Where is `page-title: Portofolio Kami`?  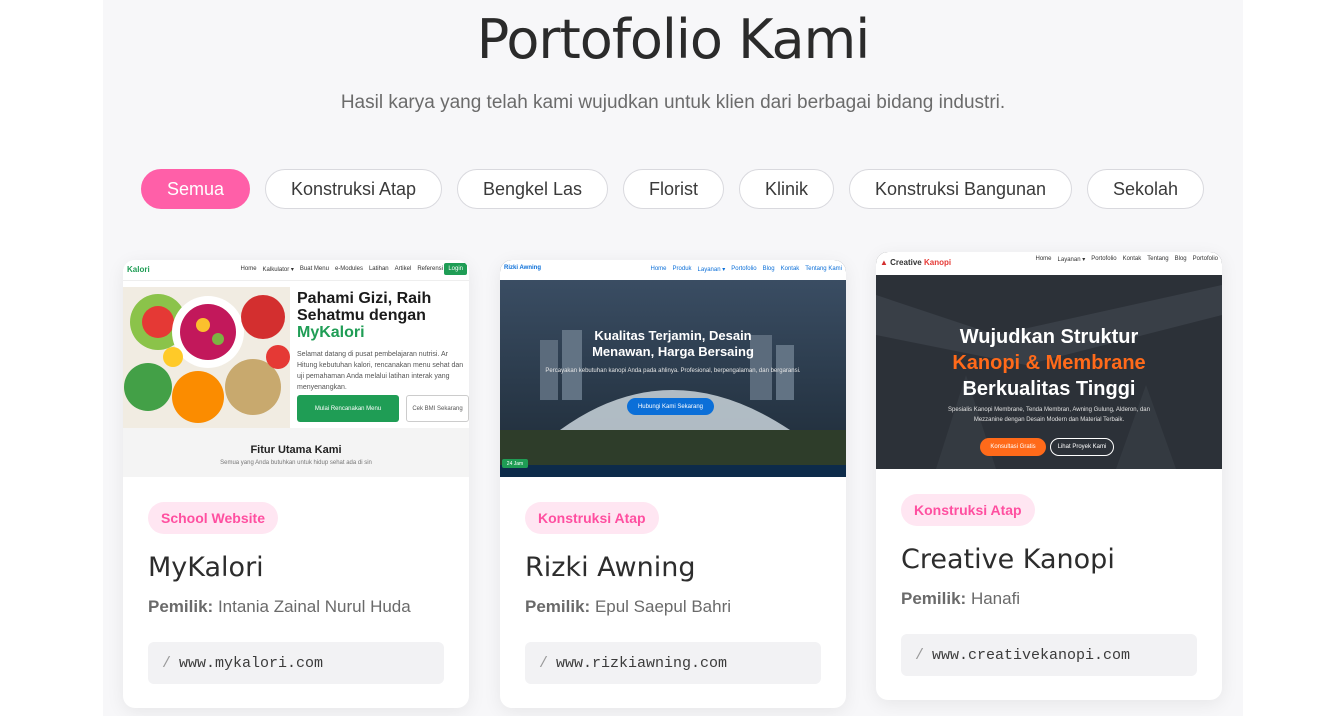
page-title: Portofolio Kami is located at coordinates (673, 39).